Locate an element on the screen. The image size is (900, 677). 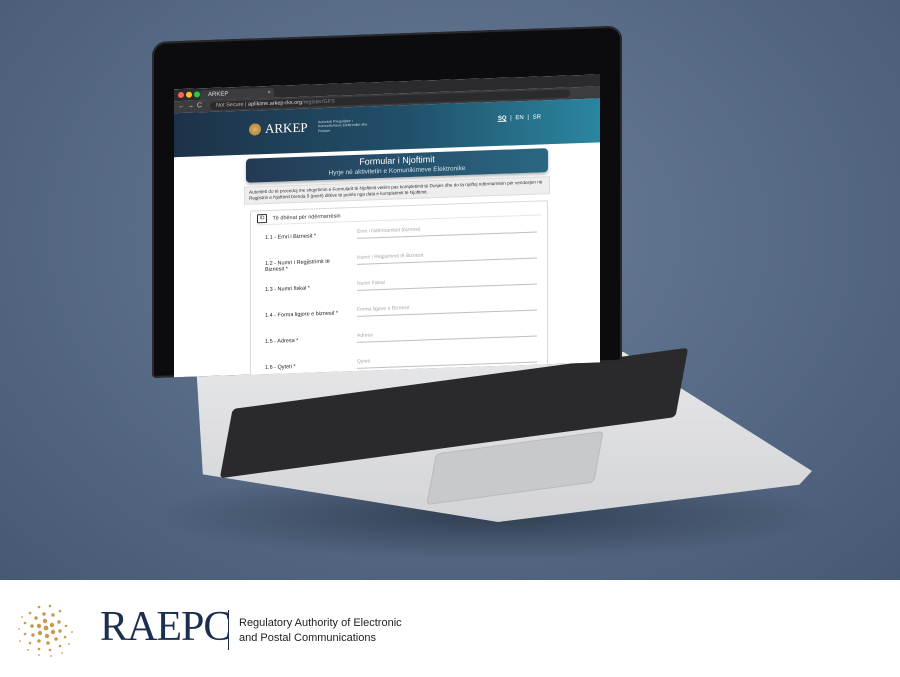
field-label: 1.2 - Numri i Regjistrimit të Biznesit * is located at coordinates (297, 266).